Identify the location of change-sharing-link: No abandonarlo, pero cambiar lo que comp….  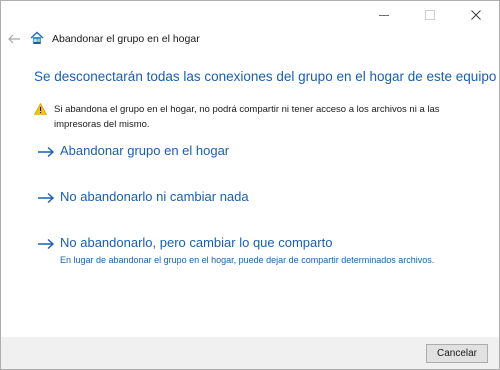
(247, 259).